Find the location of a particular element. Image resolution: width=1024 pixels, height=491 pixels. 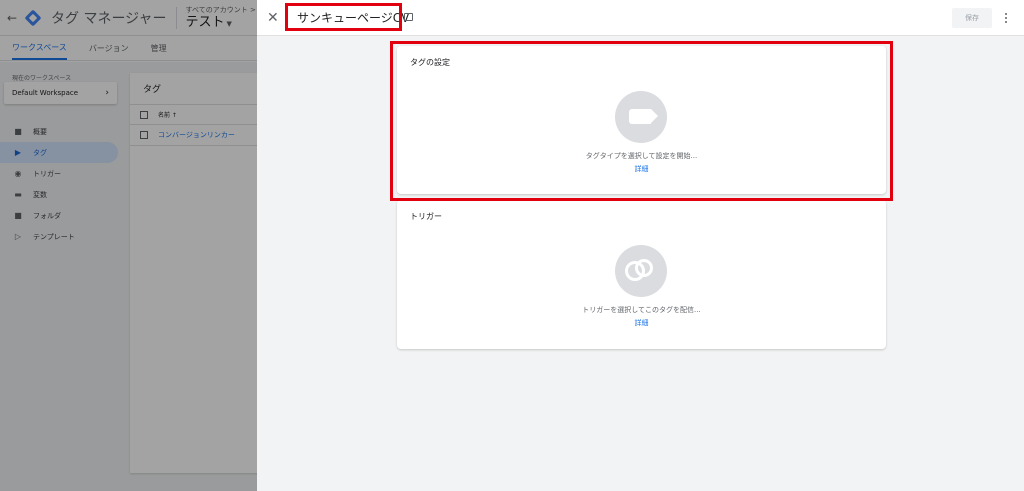

save-button: 保存 is located at coordinates (972, 18).